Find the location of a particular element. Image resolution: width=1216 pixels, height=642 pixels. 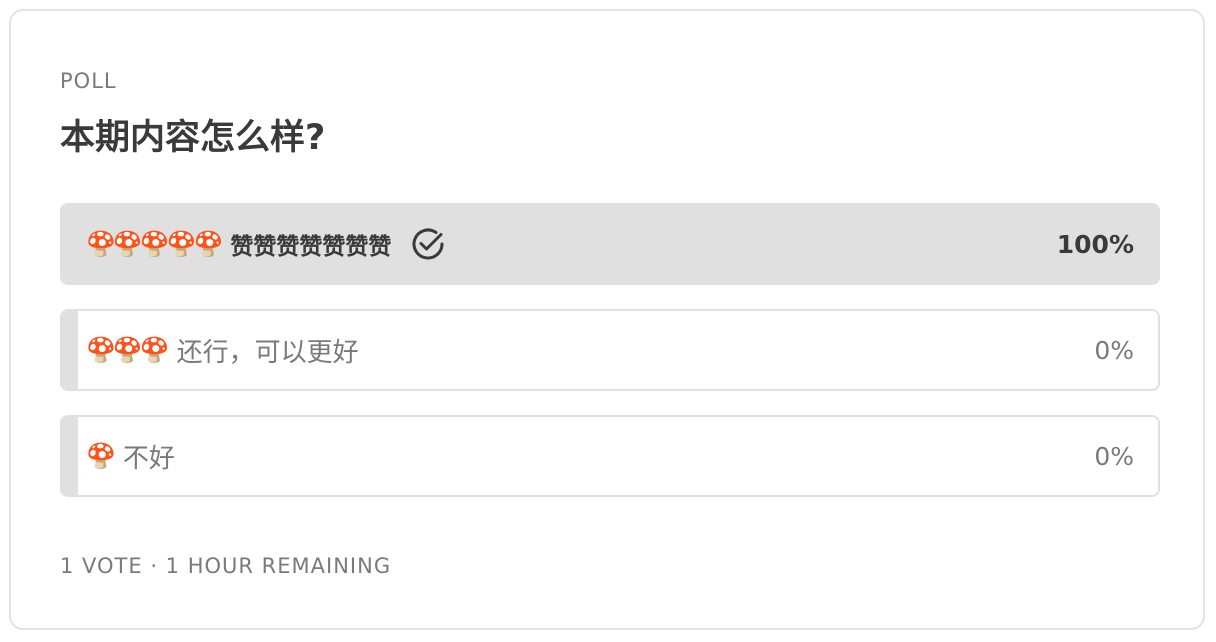

poll-option-1: 🍄🍄🍄🍄🍄 赞赞赞赞赞赞赞 100% is located at coordinates (610, 244).